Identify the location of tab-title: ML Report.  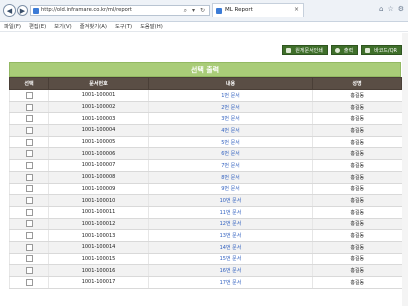
(239, 10).